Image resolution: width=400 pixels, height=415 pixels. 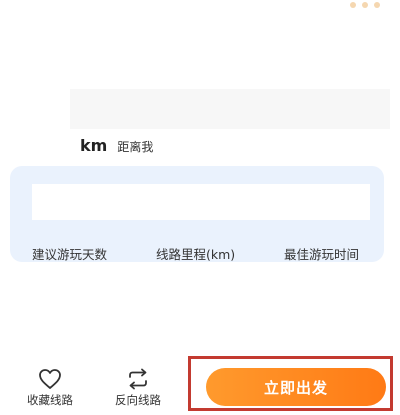 What do you see at coordinates (70, 254) in the screenshot?
I see `suggested-days-label: 建议游玩天数` at bounding box center [70, 254].